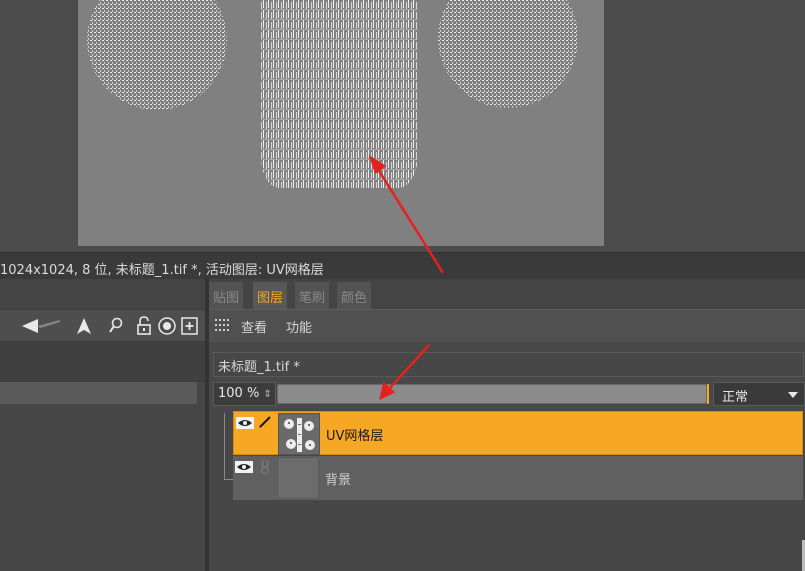 This screenshot has width=805, height=571. I want to click on left-list-header, so click(102, 362).